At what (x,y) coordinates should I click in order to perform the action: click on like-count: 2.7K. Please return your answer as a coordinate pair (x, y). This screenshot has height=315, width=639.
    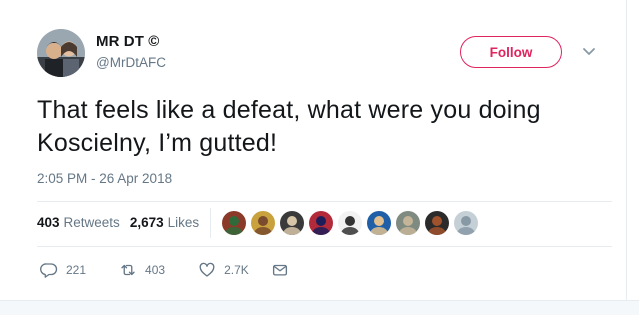
    Looking at the image, I should click on (236, 270).